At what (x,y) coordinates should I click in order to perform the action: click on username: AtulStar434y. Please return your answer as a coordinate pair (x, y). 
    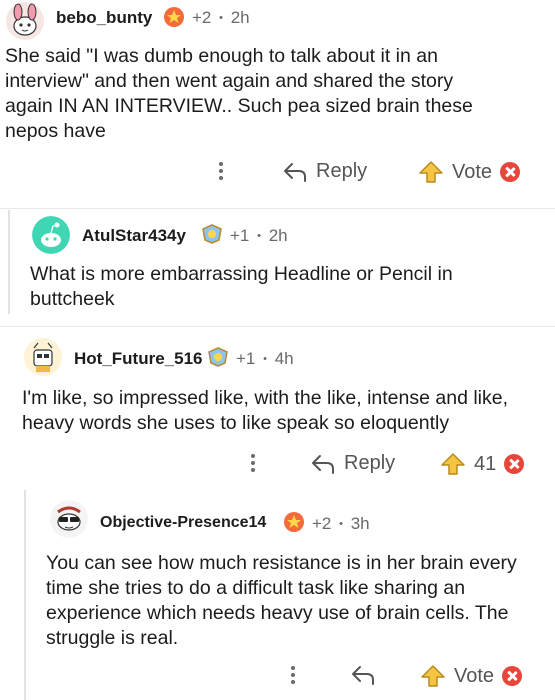
    Looking at the image, I should click on (134, 236).